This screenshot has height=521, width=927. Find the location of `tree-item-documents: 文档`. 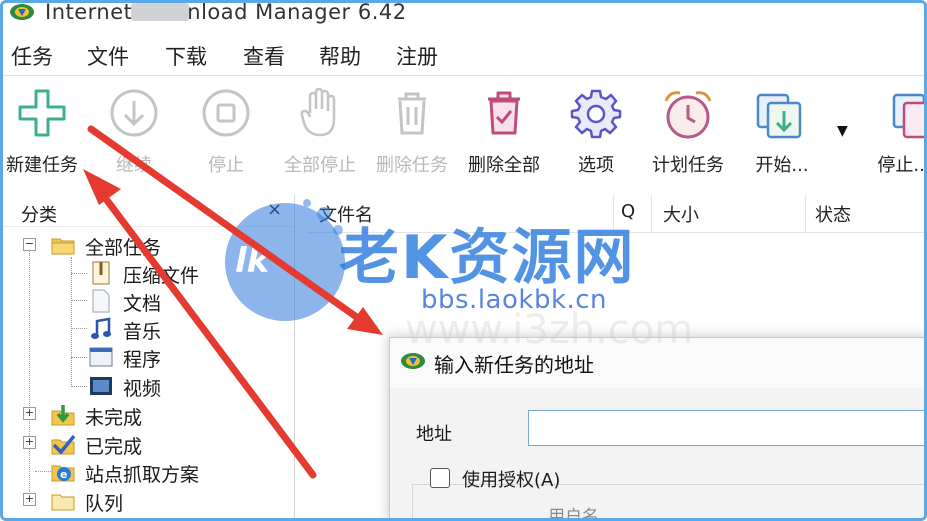

tree-item-documents: 文档 is located at coordinates (189, 301).